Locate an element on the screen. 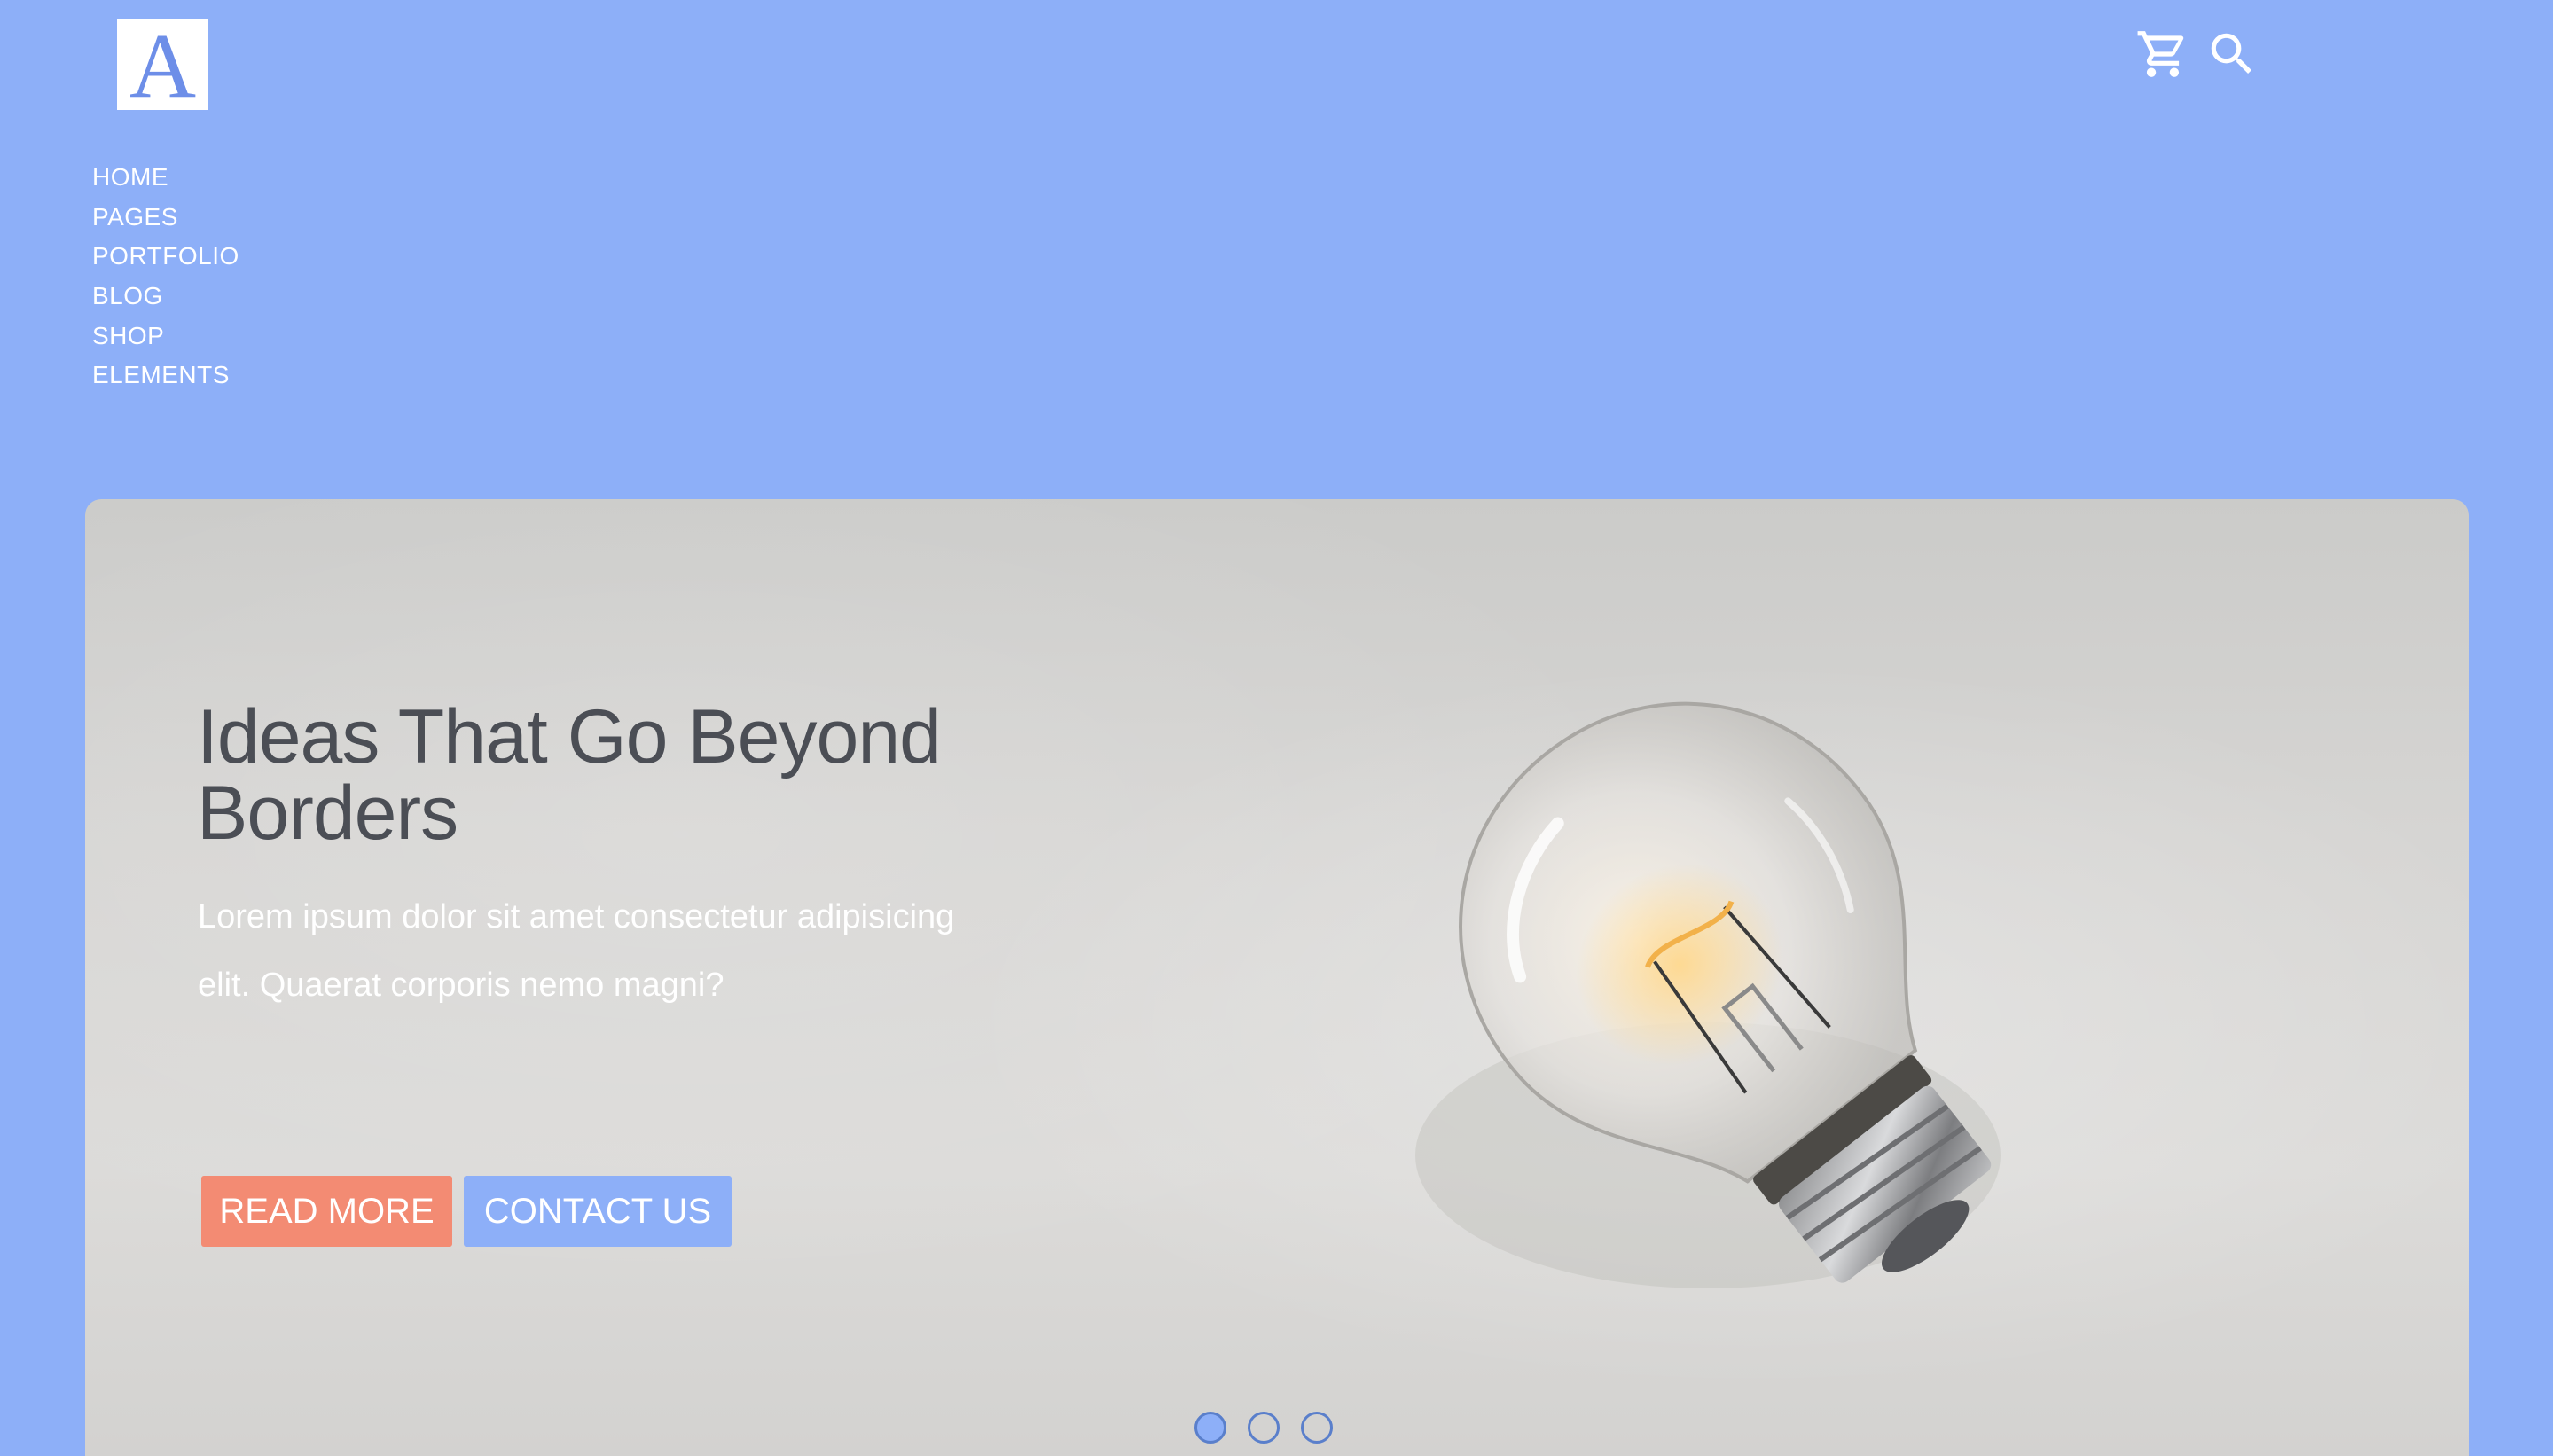 Image resolution: width=2553 pixels, height=1456 pixels. light-bulb-image is located at coordinates (1708, 994).